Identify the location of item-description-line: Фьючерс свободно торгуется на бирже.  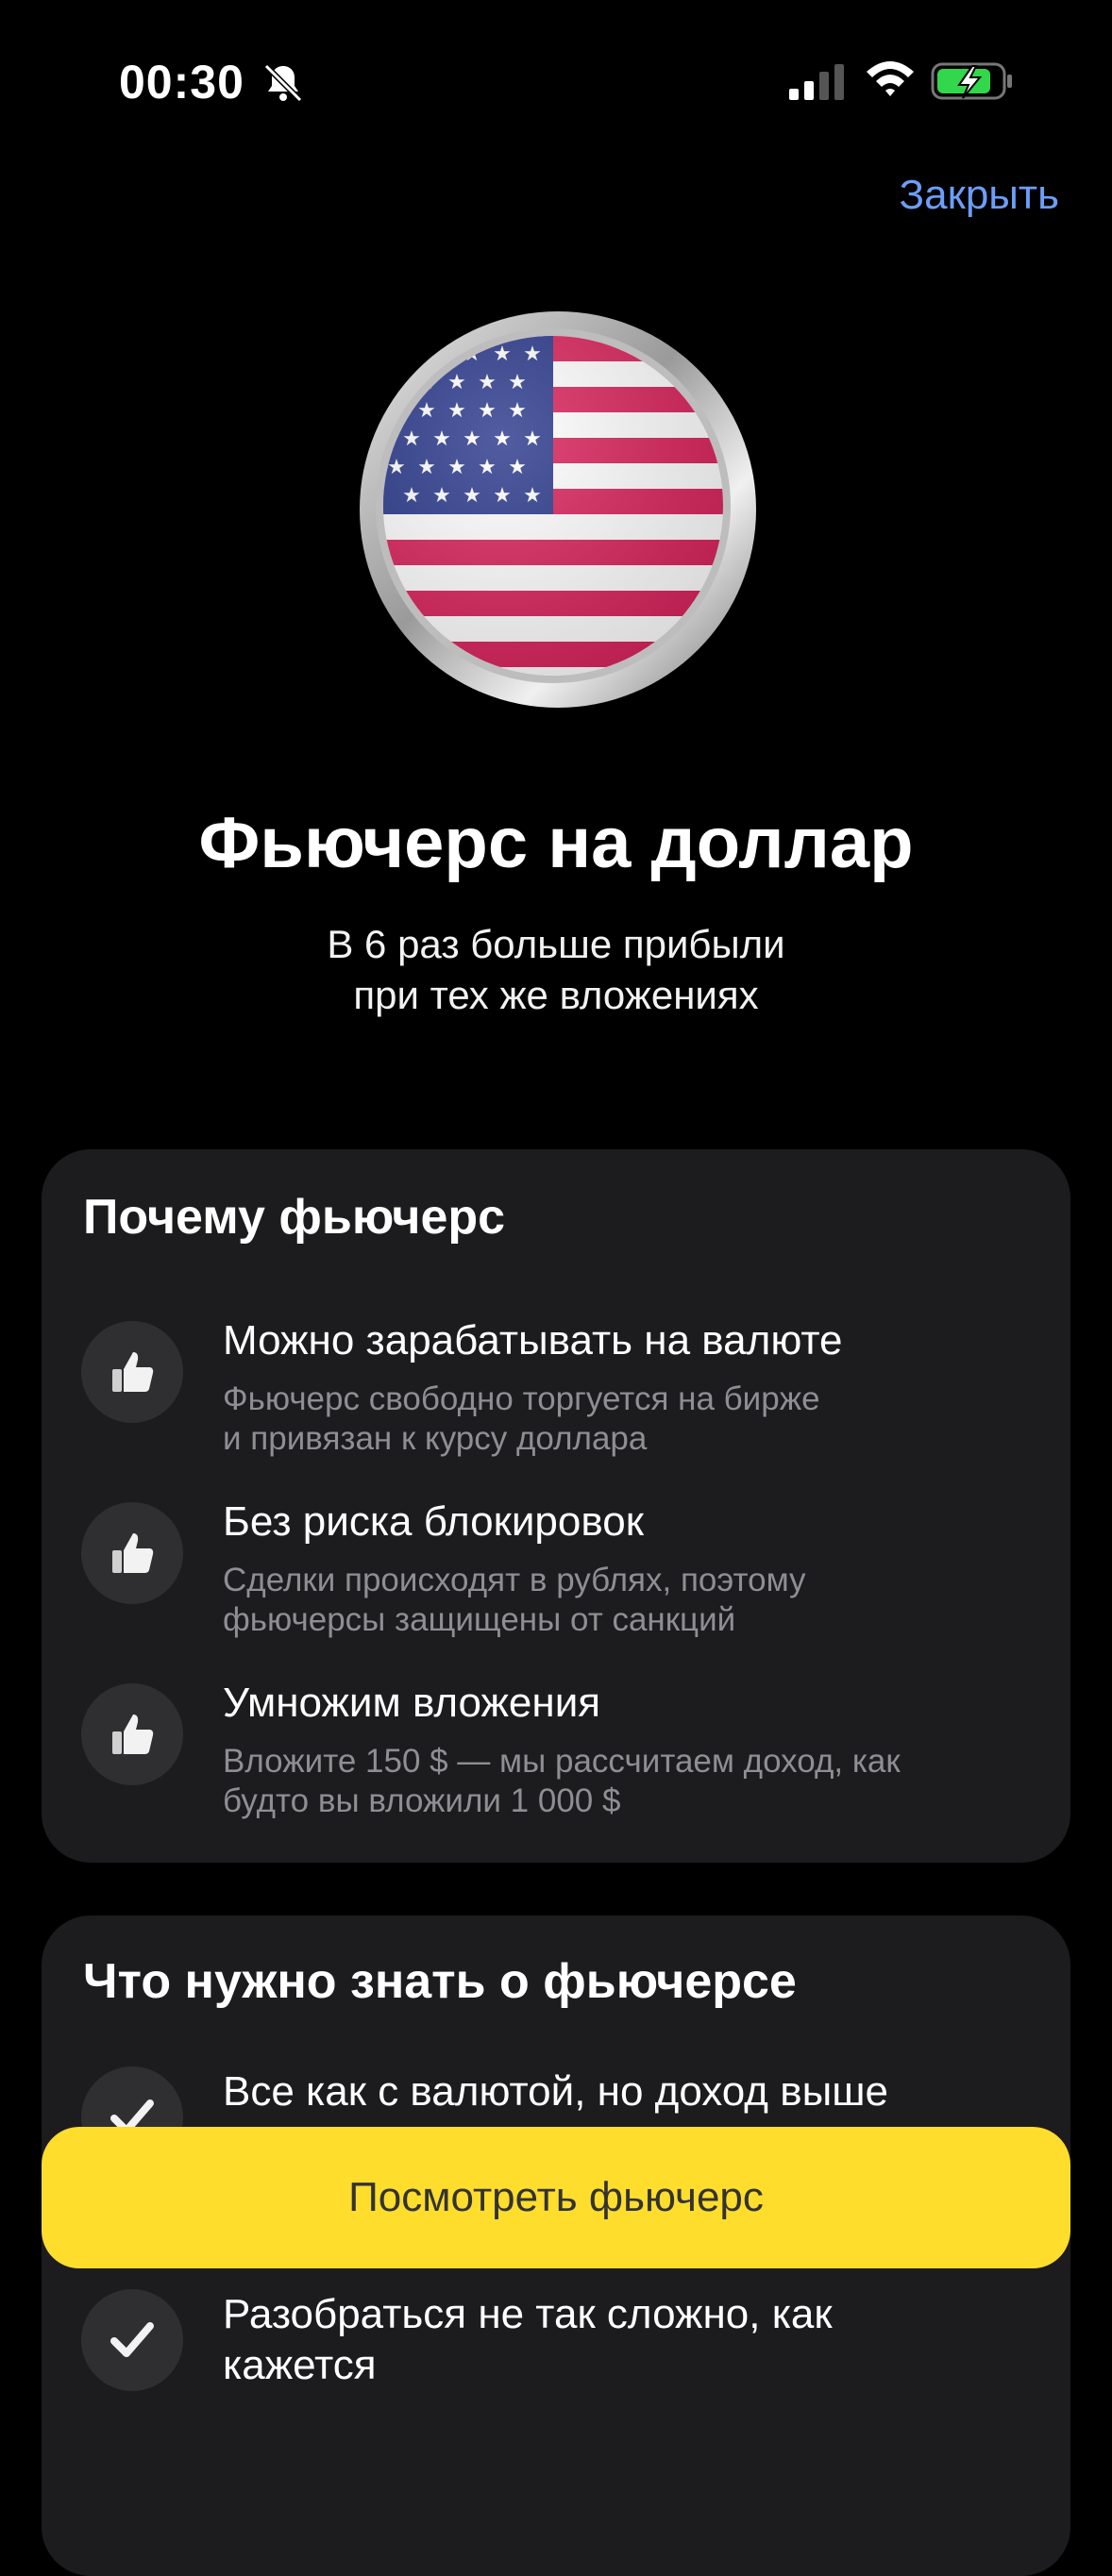
(521, 1398).